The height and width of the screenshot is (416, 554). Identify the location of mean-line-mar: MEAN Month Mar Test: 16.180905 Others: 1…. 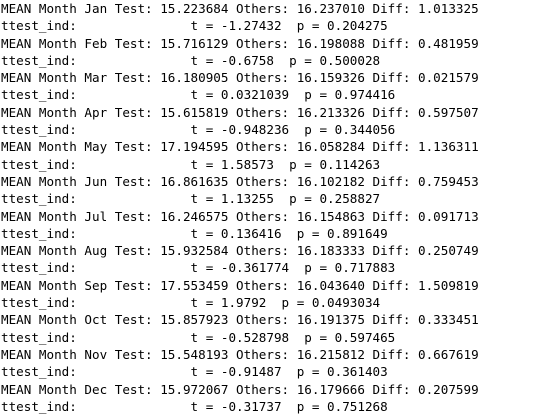
(240, 78).